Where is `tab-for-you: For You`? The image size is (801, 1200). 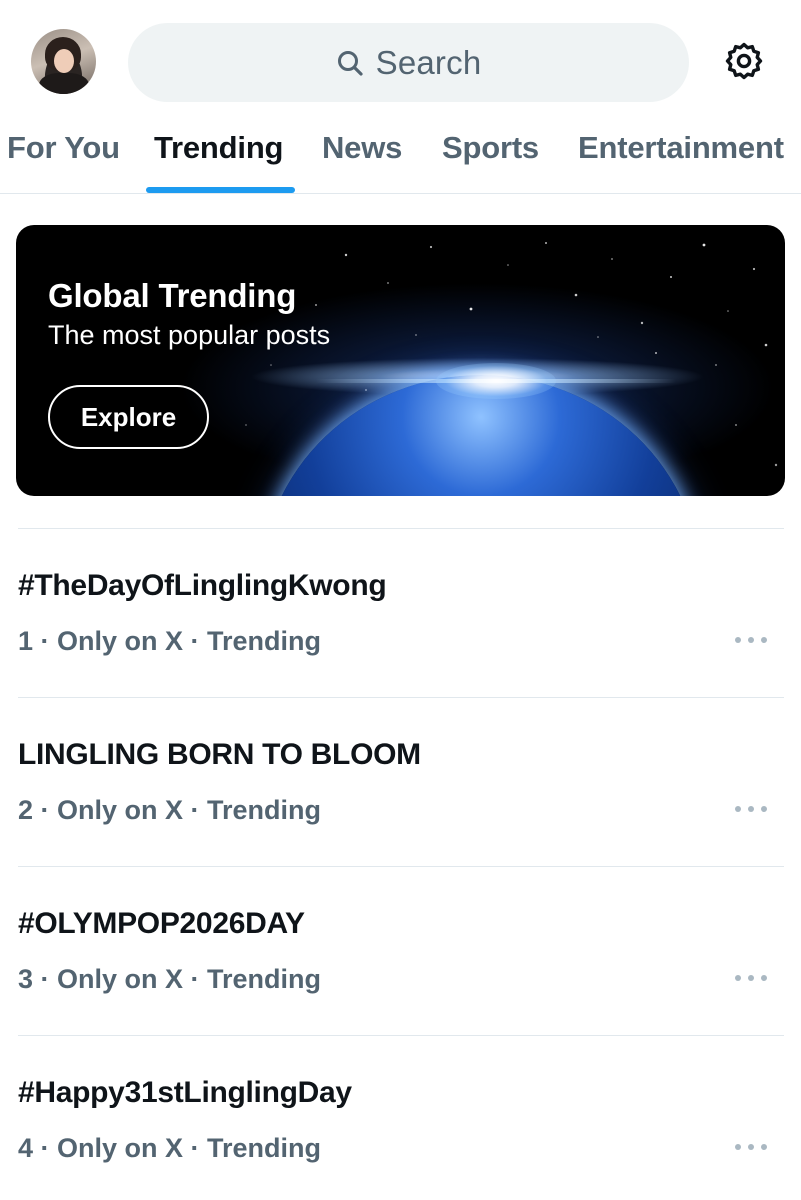 tab-for-you: For You is located at coordinates (63, 148).